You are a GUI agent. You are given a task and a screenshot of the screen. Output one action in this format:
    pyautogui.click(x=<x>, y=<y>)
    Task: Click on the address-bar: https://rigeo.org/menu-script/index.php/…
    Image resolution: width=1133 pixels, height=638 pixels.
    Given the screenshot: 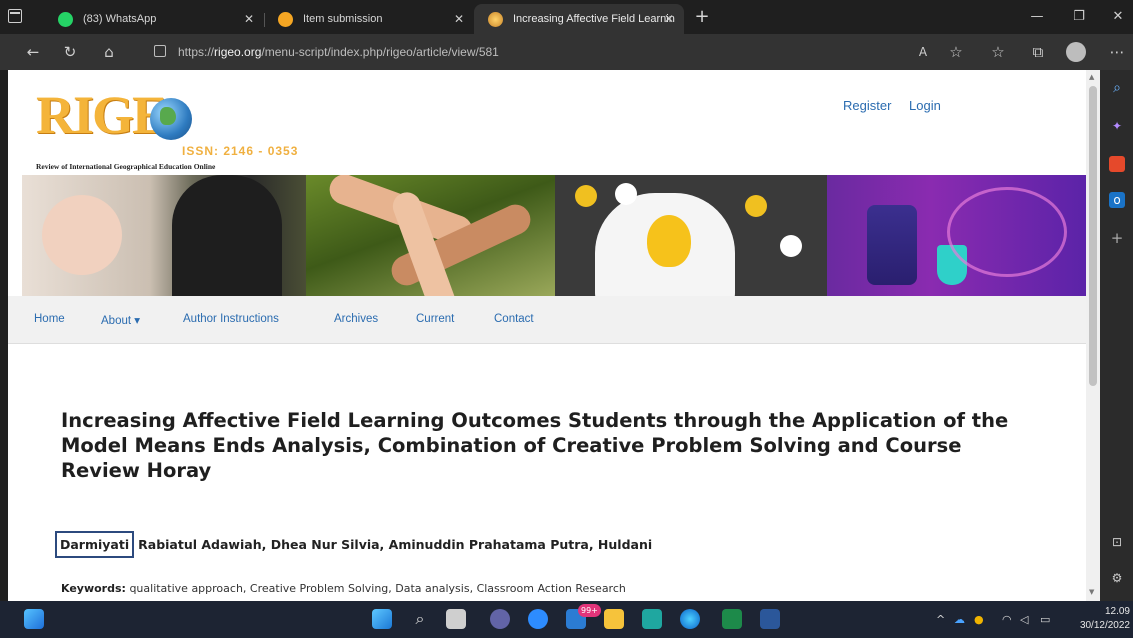 What is the action you would take?
    pyautogui.click(x=473, y=52)
    